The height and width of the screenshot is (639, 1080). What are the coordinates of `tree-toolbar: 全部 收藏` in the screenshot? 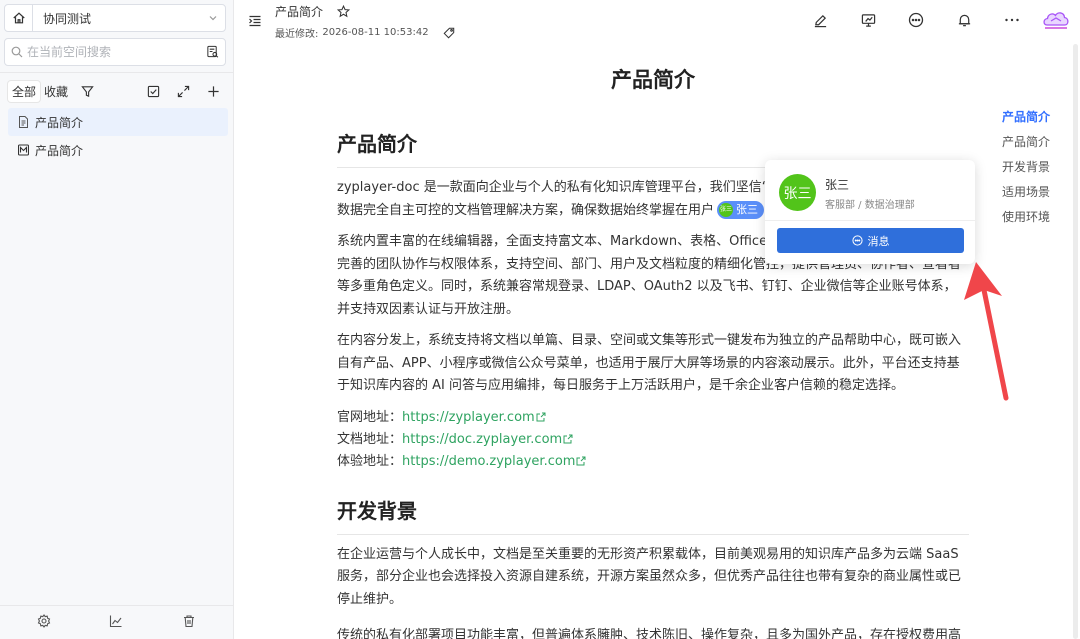 It's located at (118, 91).